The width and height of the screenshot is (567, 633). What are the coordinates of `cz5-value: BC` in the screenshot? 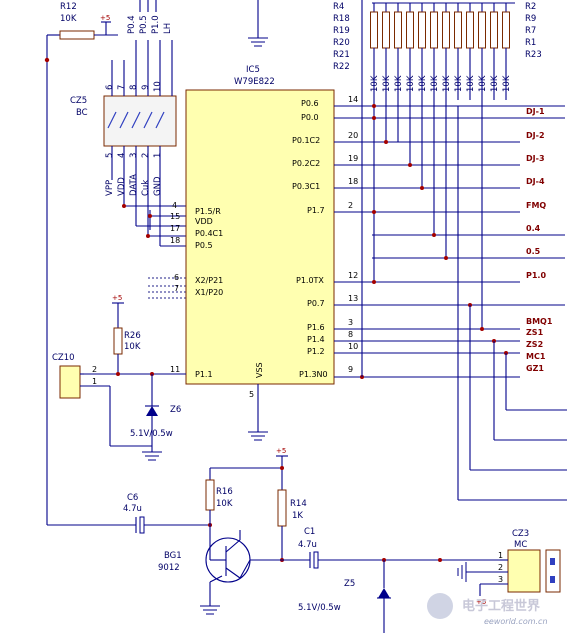 It's located at (82, 113).